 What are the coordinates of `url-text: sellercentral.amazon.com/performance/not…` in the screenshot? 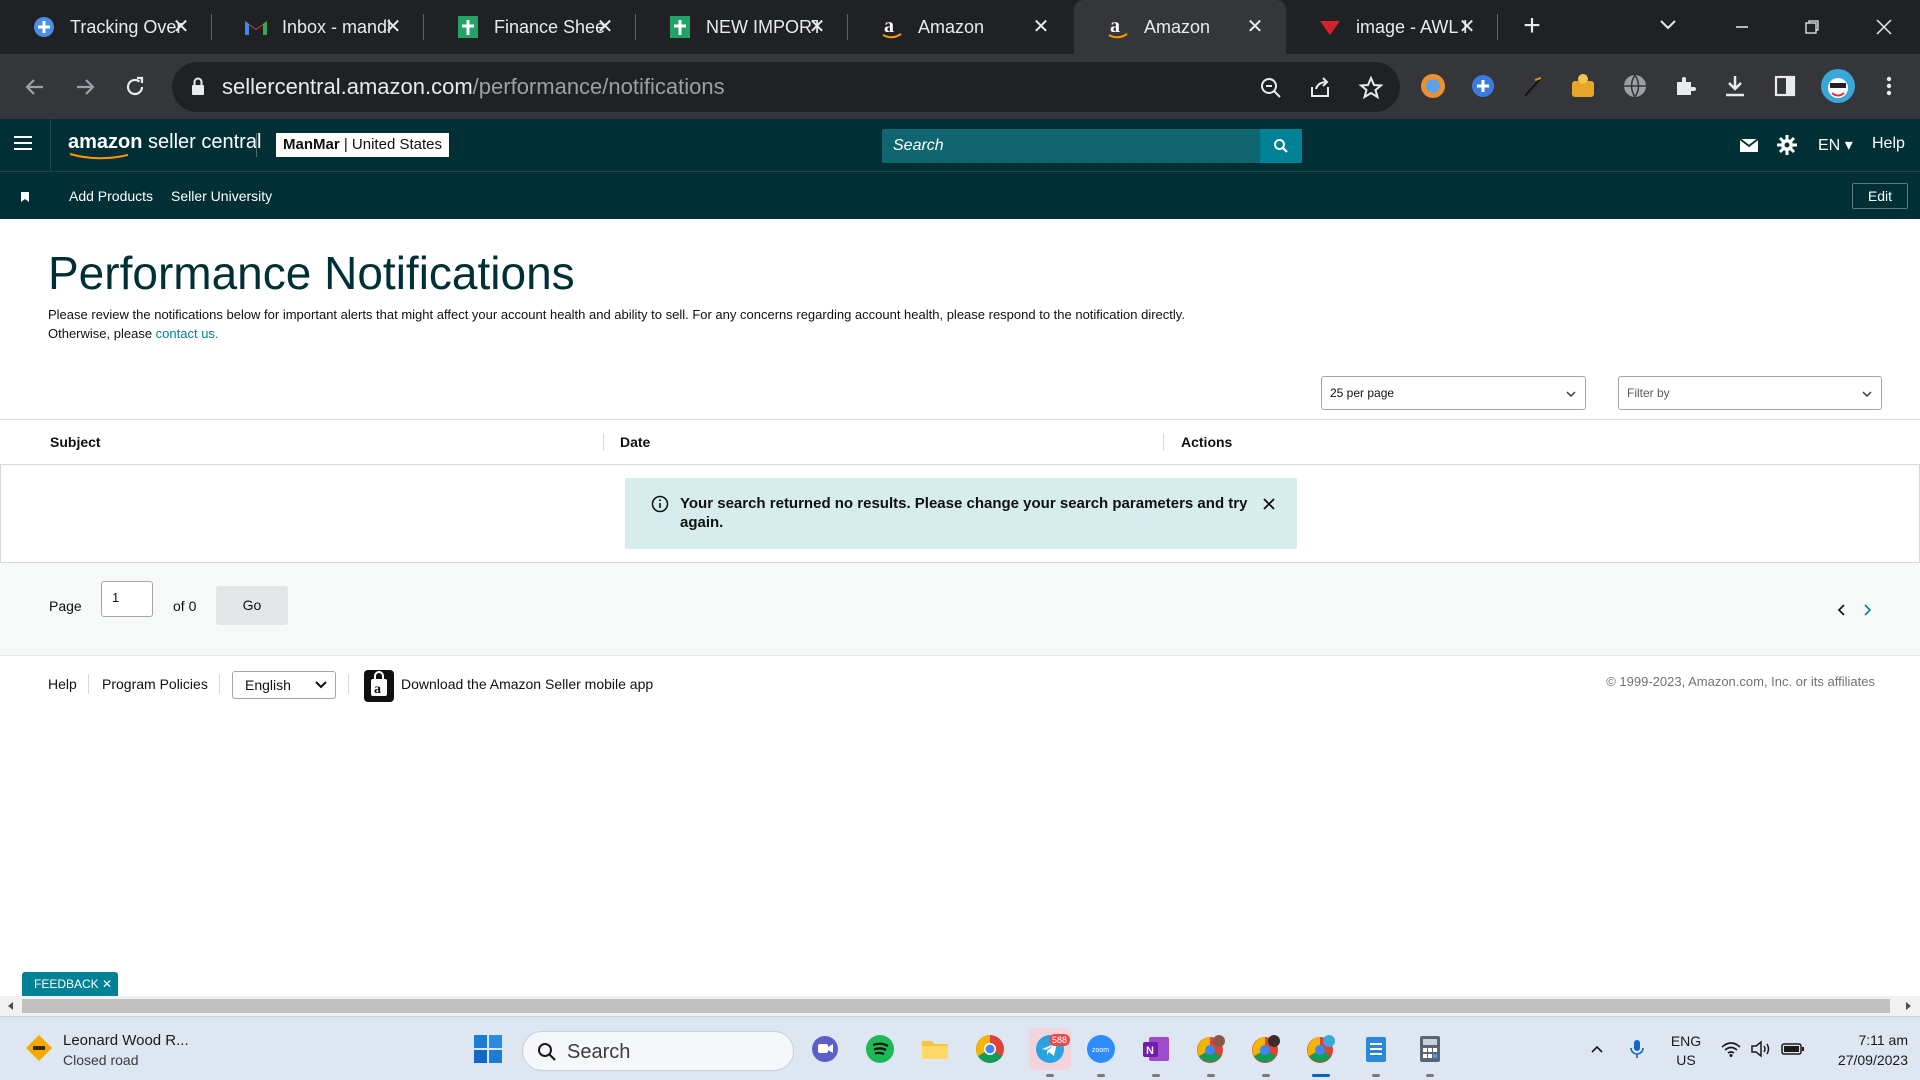 It's located at (473, 87).